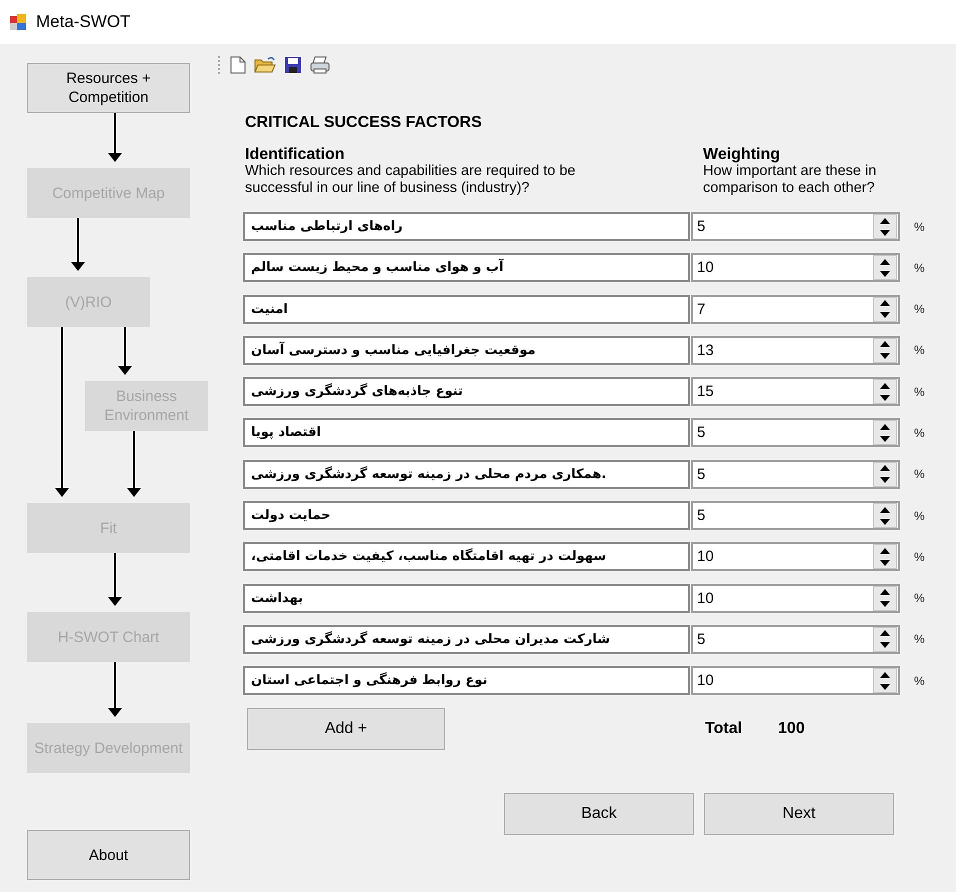  Describe the element at coordinates (466, 309) in the screenshot. I see `factor-field: امنیت` at that location.